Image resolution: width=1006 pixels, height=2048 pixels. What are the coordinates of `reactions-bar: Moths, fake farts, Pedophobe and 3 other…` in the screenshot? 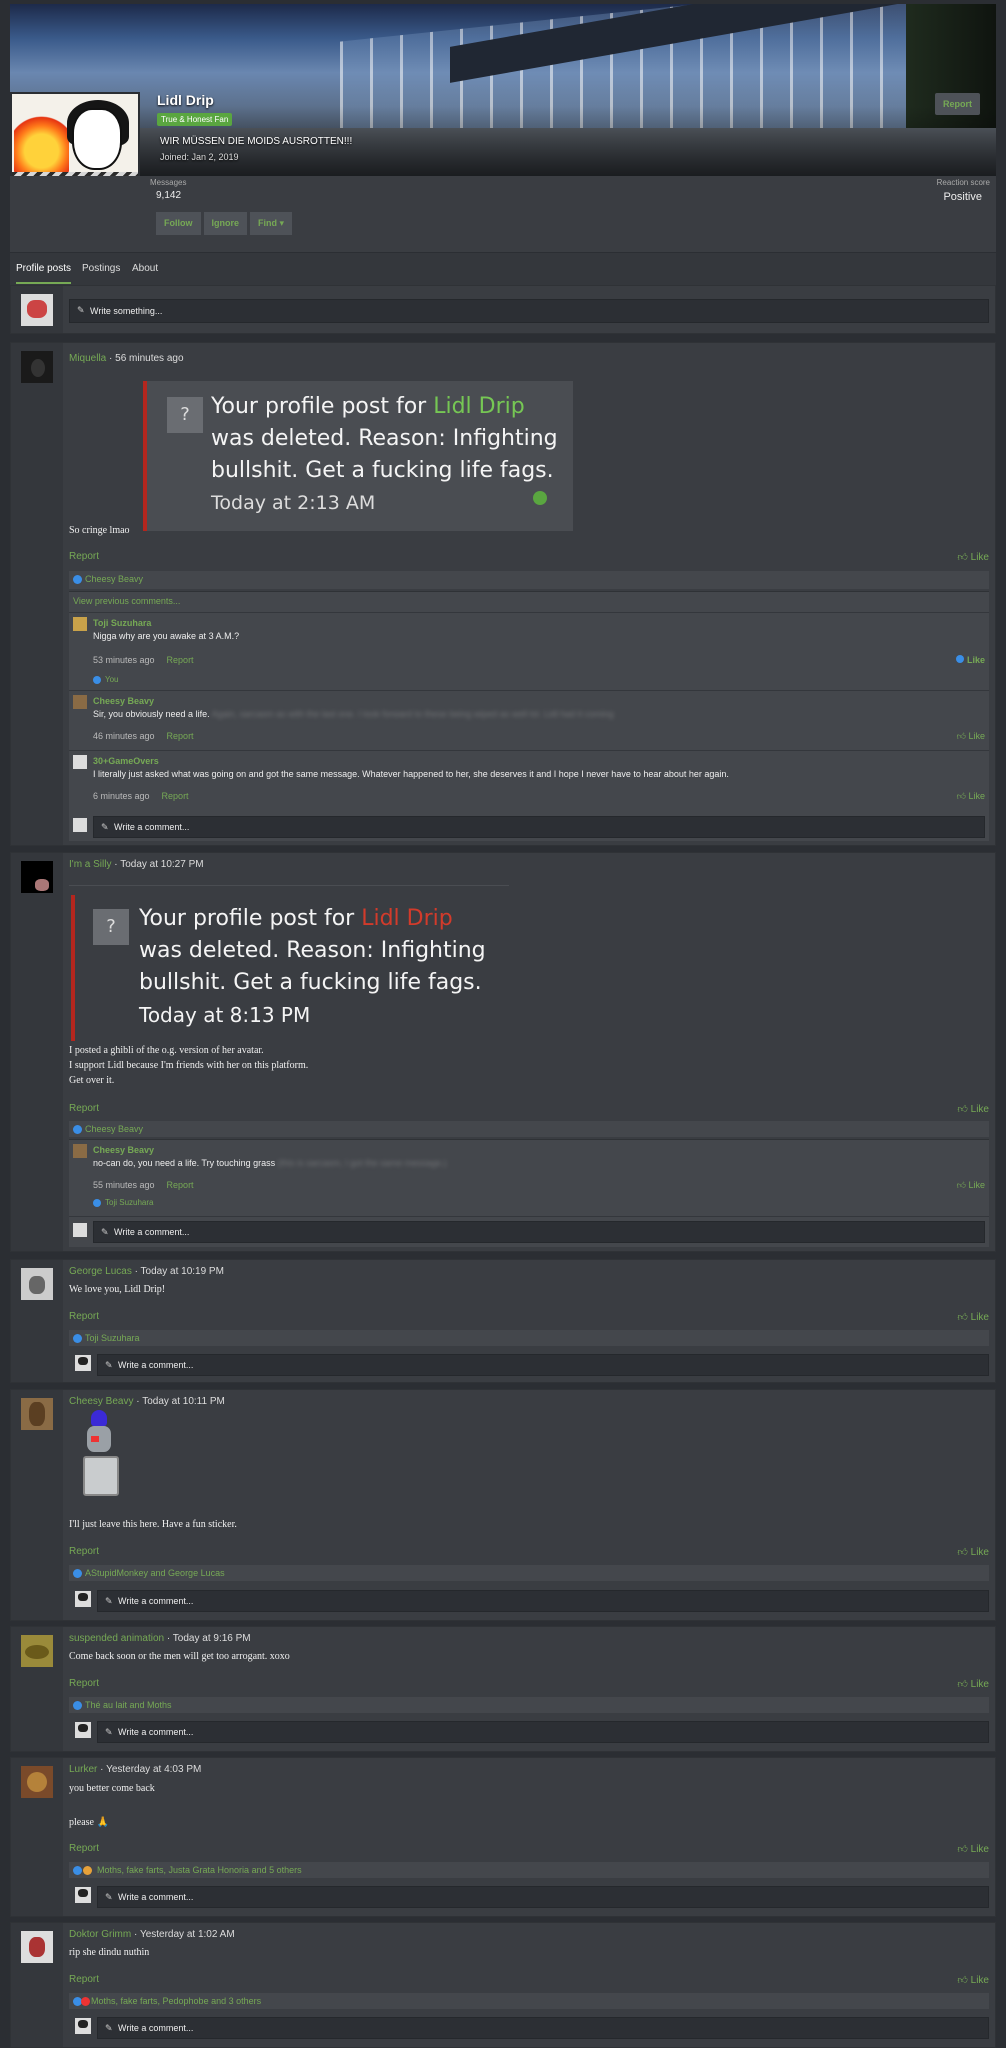 It's located at (529, 2001).